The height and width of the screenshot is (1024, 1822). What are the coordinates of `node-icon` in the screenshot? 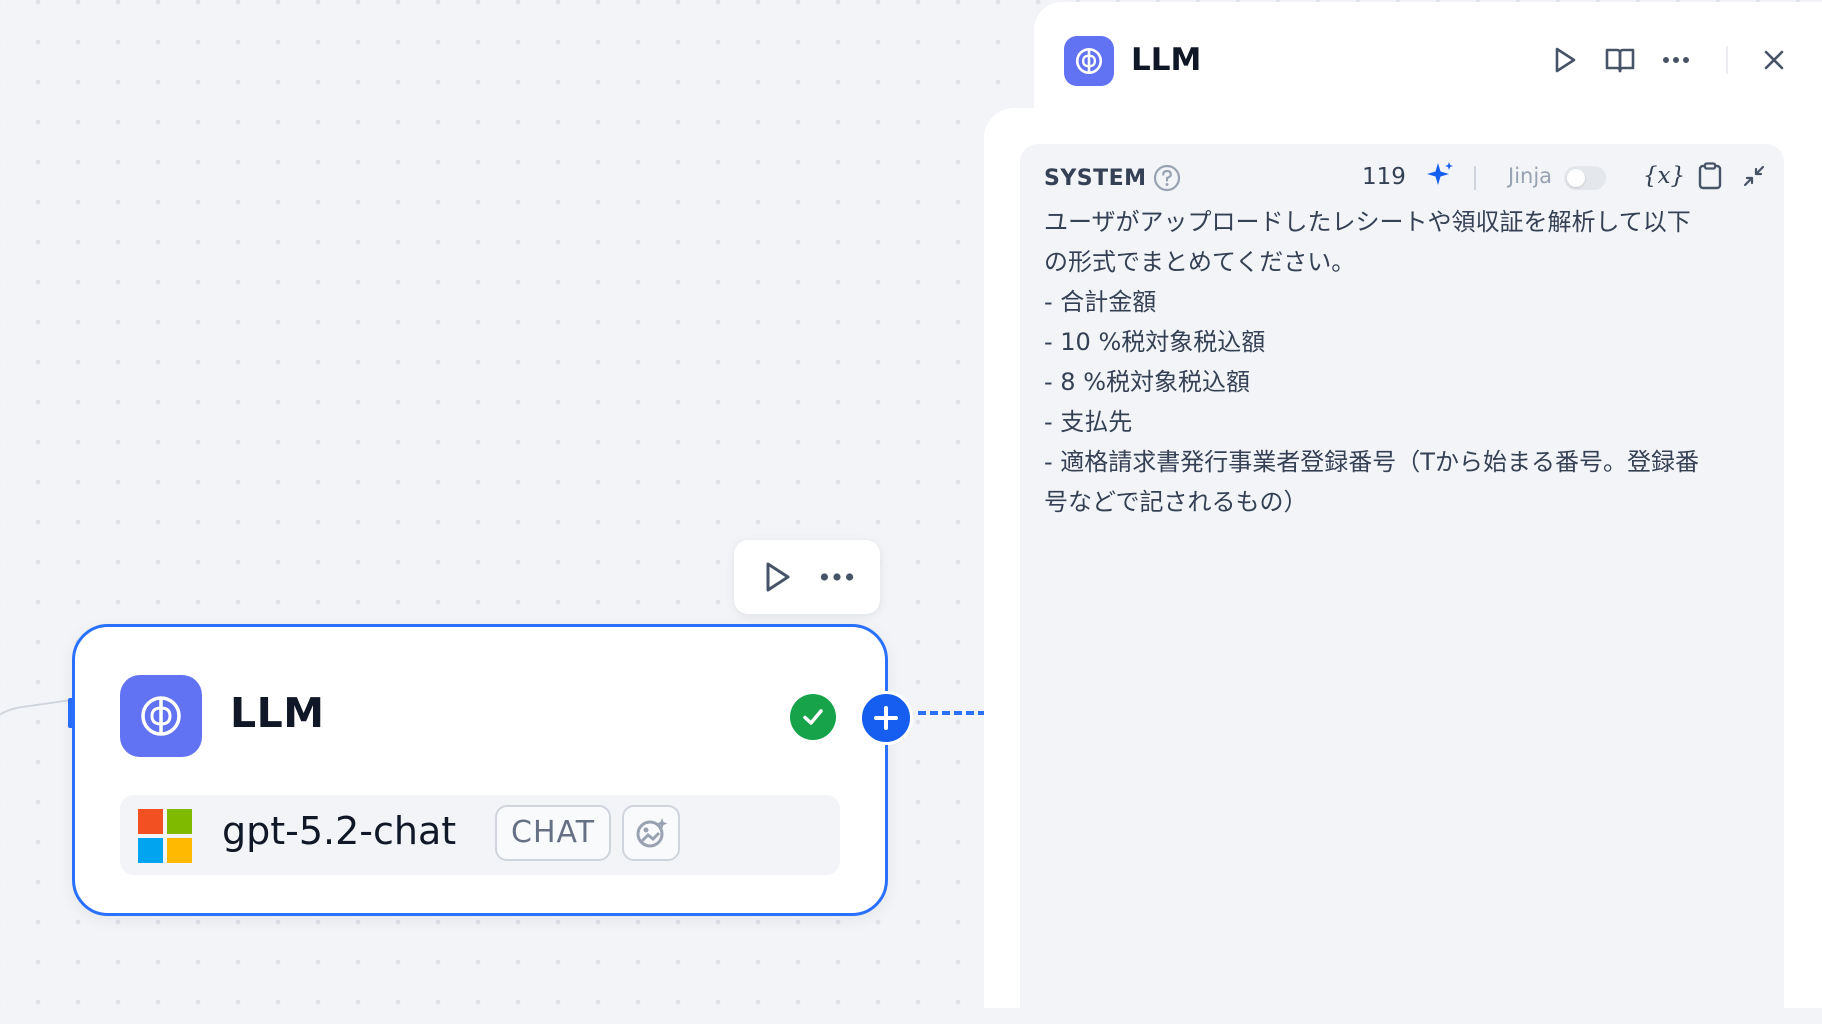 It's located at (161, 716).